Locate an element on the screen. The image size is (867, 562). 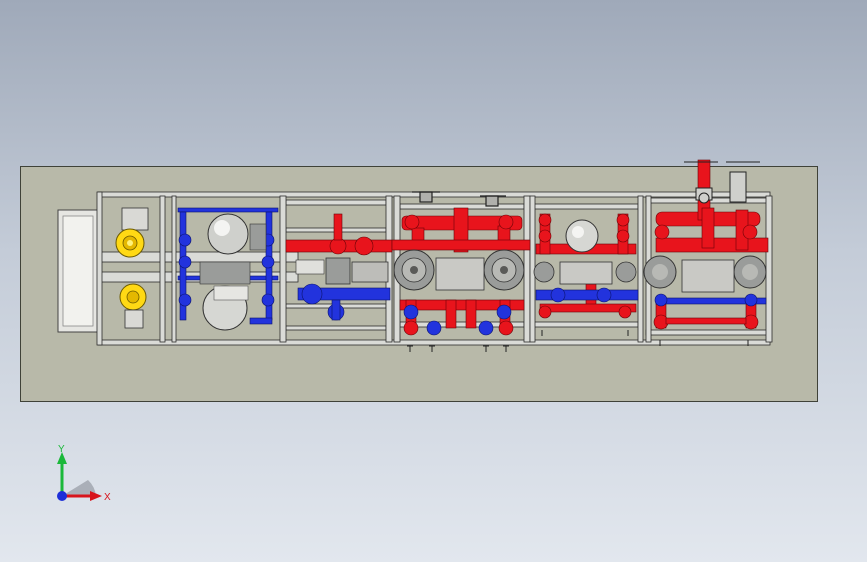
pump-yellow-top is located at coordinates (132, 232).